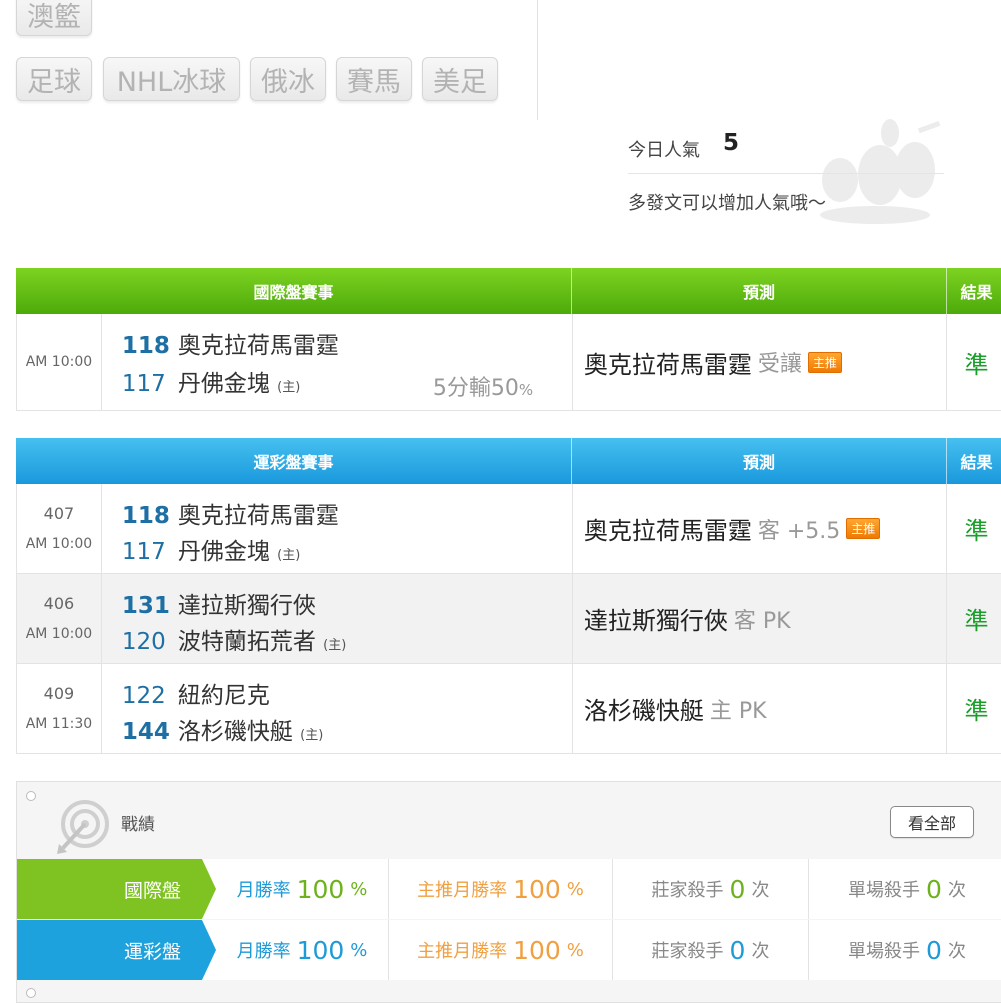 The width and height of the screenshot is (1001, 1003). I want to click on game-time-cell: 406 AM 10:00, so click(59, 618).